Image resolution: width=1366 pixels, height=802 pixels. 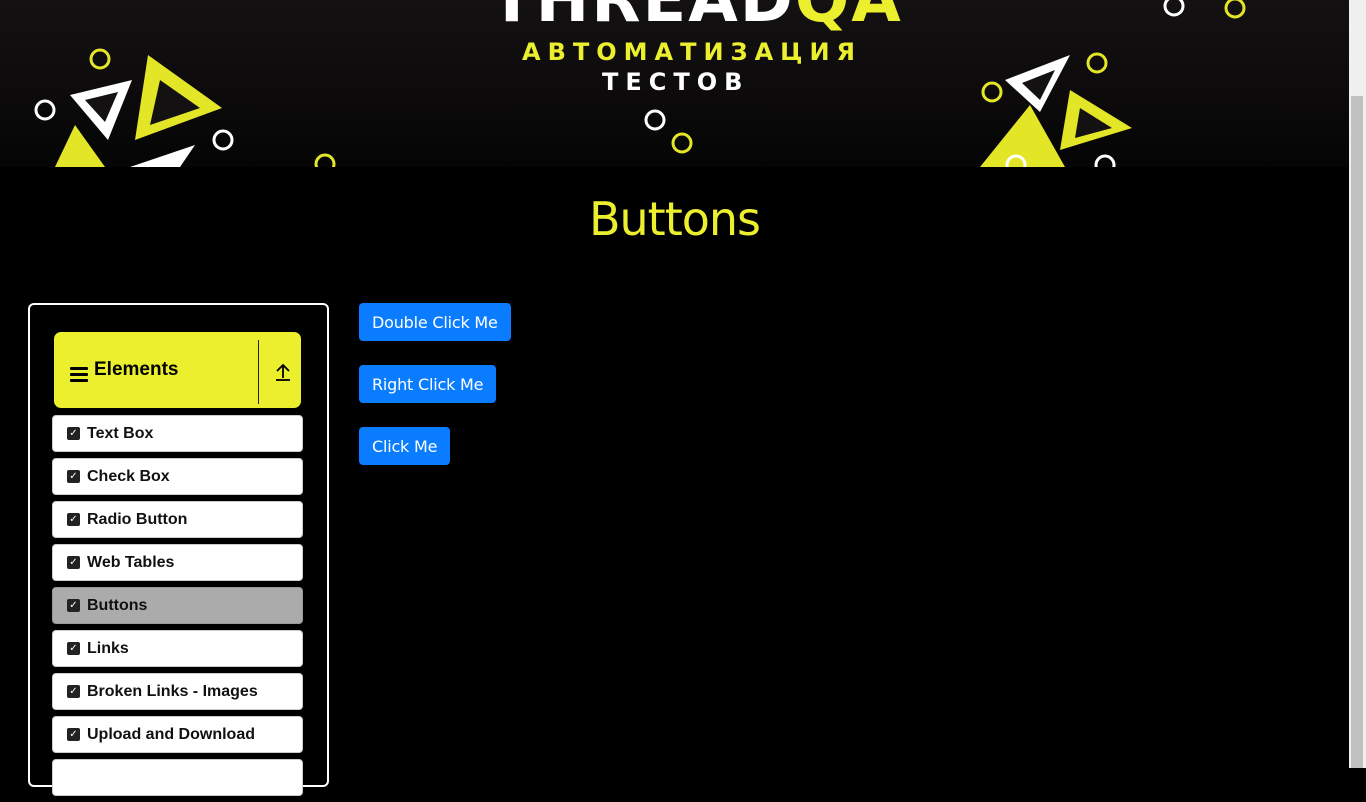 I want to click on elements-group-header: Elements, so click(x=177, y=370).